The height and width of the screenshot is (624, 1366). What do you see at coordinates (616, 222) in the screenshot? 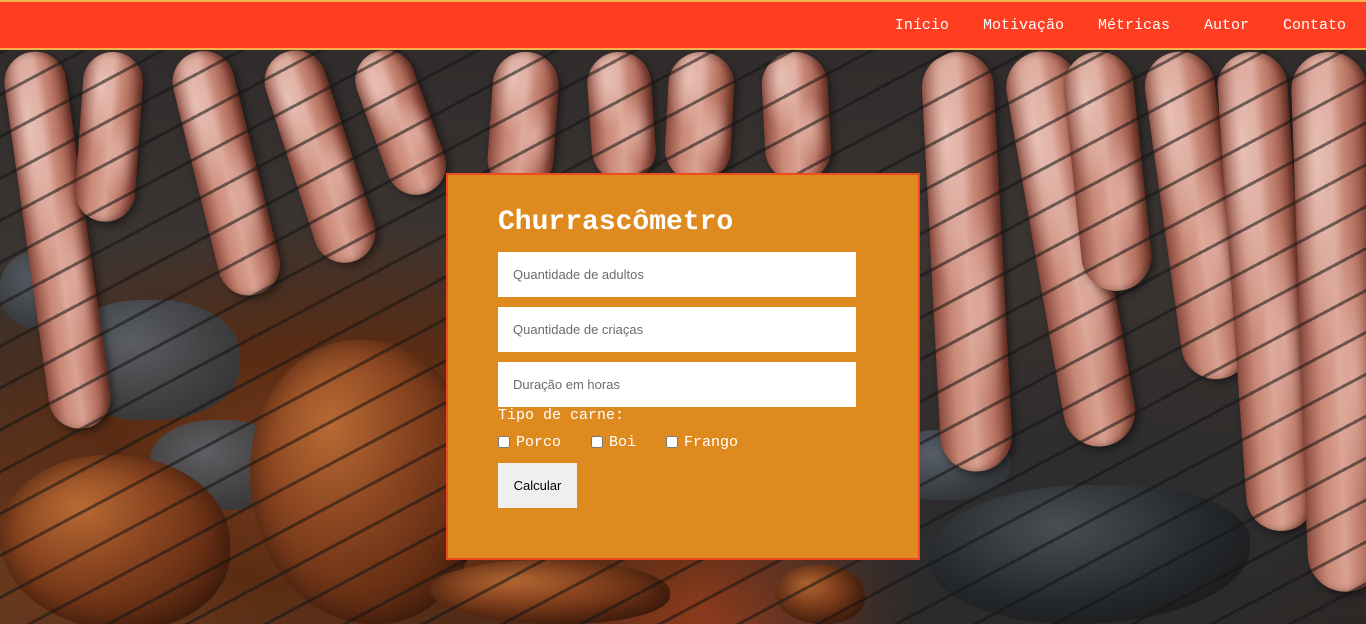
I see `calculator-title: Churrascômetro` at bounding box center [616, 222].